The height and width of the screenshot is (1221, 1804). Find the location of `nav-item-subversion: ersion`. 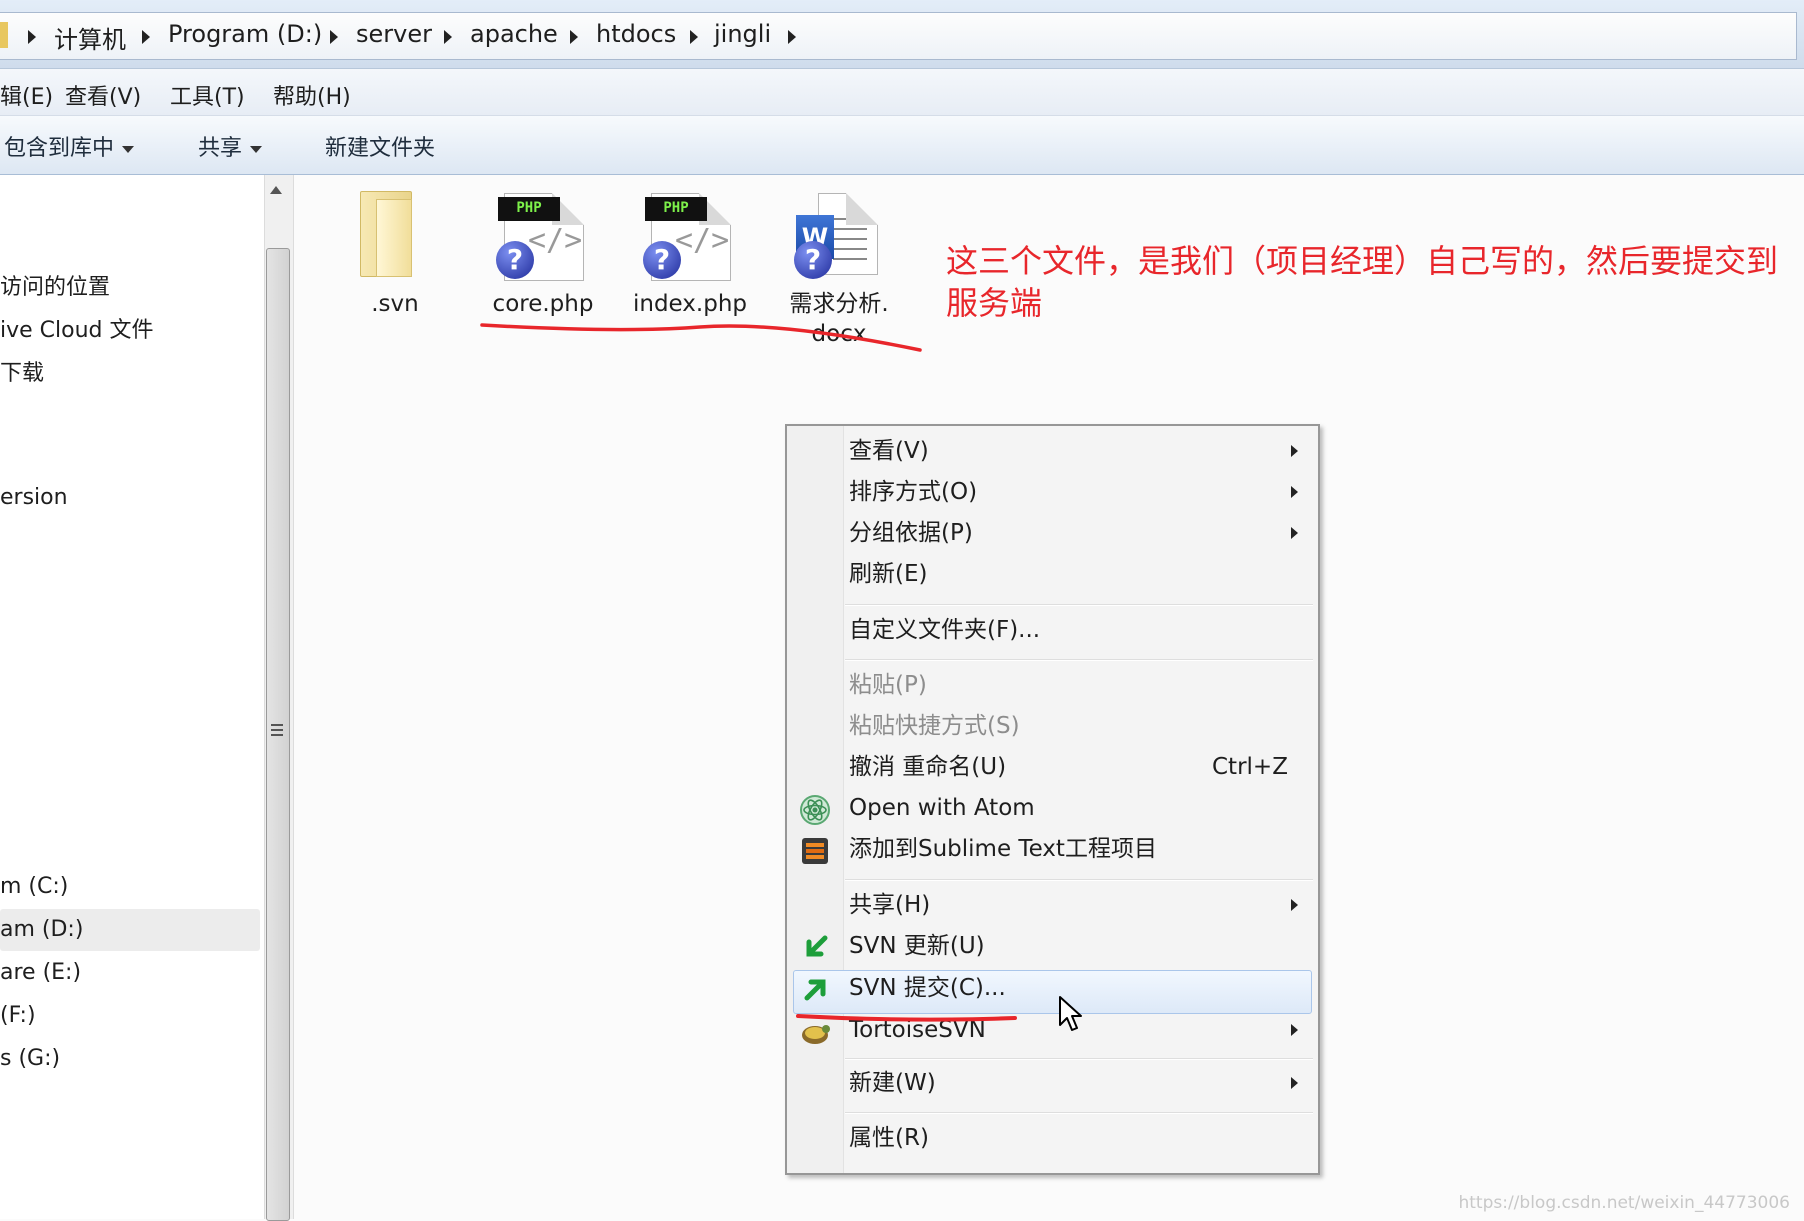

nav-item-subversion: ersion is located at coordinates (34, 497).